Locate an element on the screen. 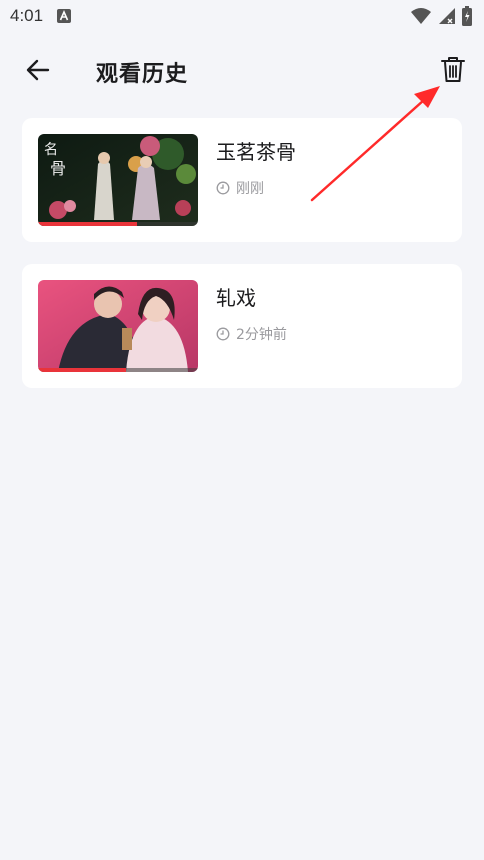 The width and height of the screenshot is (484, 860). status-bar: 4:01 is located at coordinates (242, 16).